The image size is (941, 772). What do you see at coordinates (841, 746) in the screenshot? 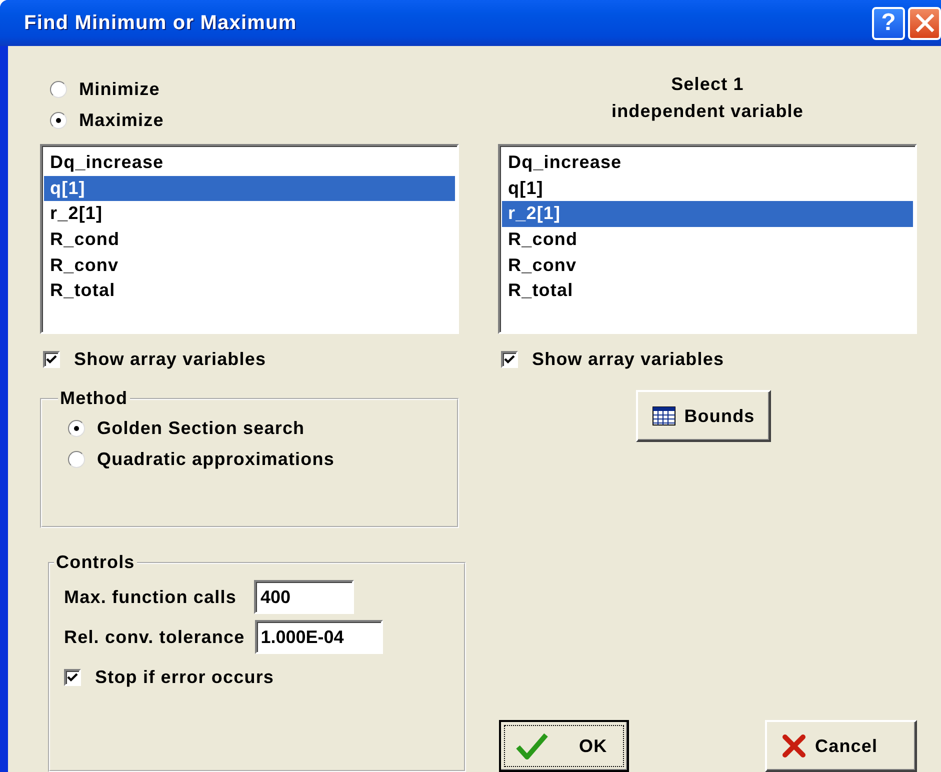
I see `cancel-button: Cancel` at bounding box center [841, 746].